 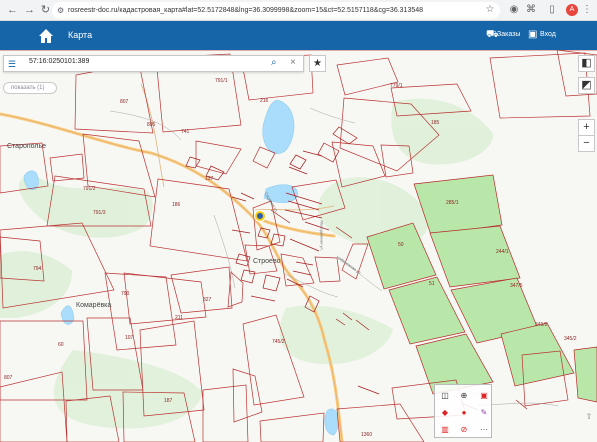 I want to click on profile-avatar: A, so click(x=572, y=10).